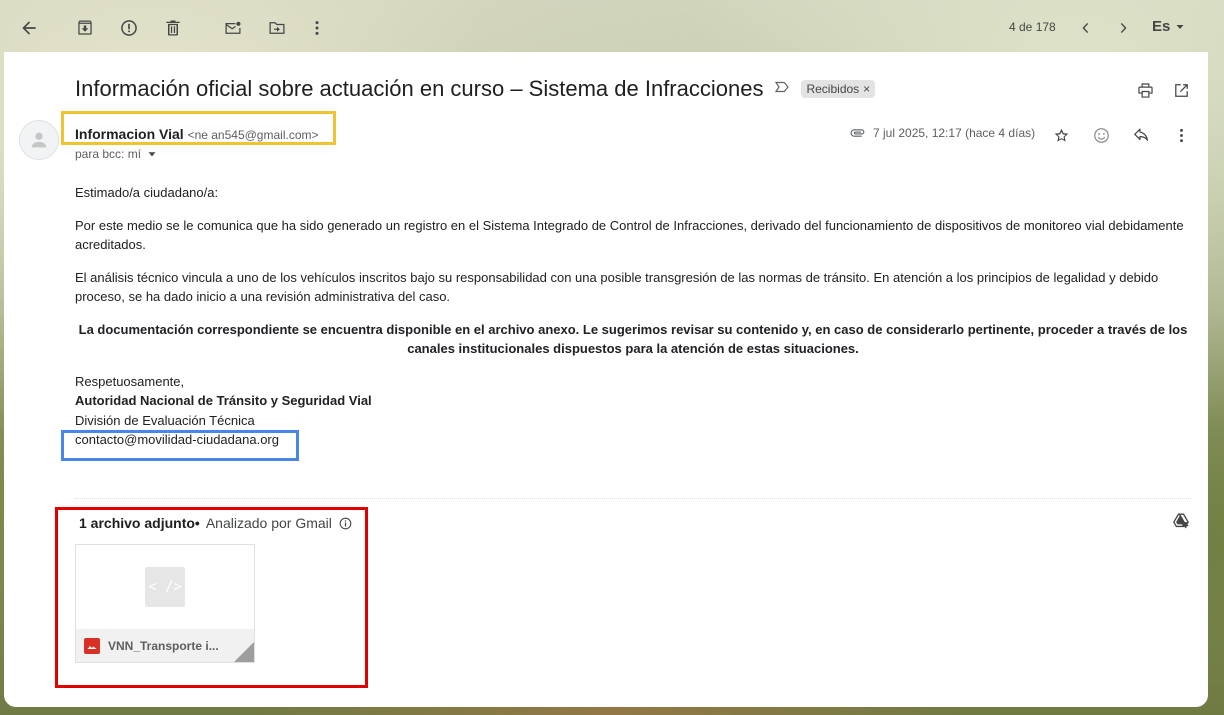 The height and width of the screenshot is (715, 1224). What do you see at coordinates (1181, 521) in the screenshot?
I see `add-to-drive-icon` at bounding box center [1181, 521].